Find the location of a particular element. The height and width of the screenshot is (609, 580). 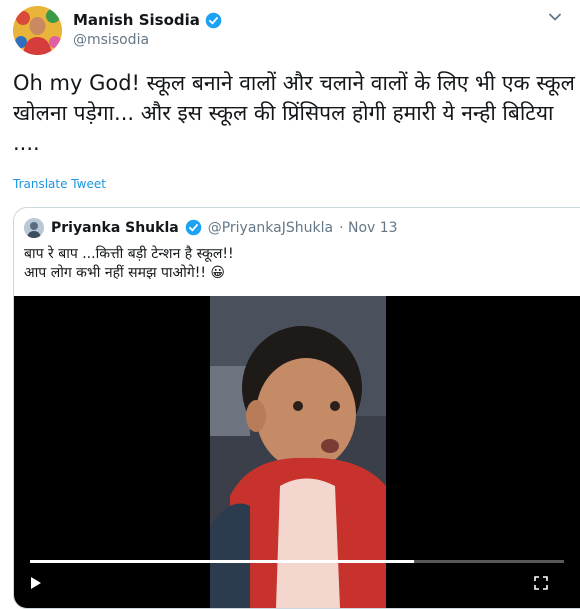

author-name-text: Manish Sisodia is located at coordinates (136, 20).